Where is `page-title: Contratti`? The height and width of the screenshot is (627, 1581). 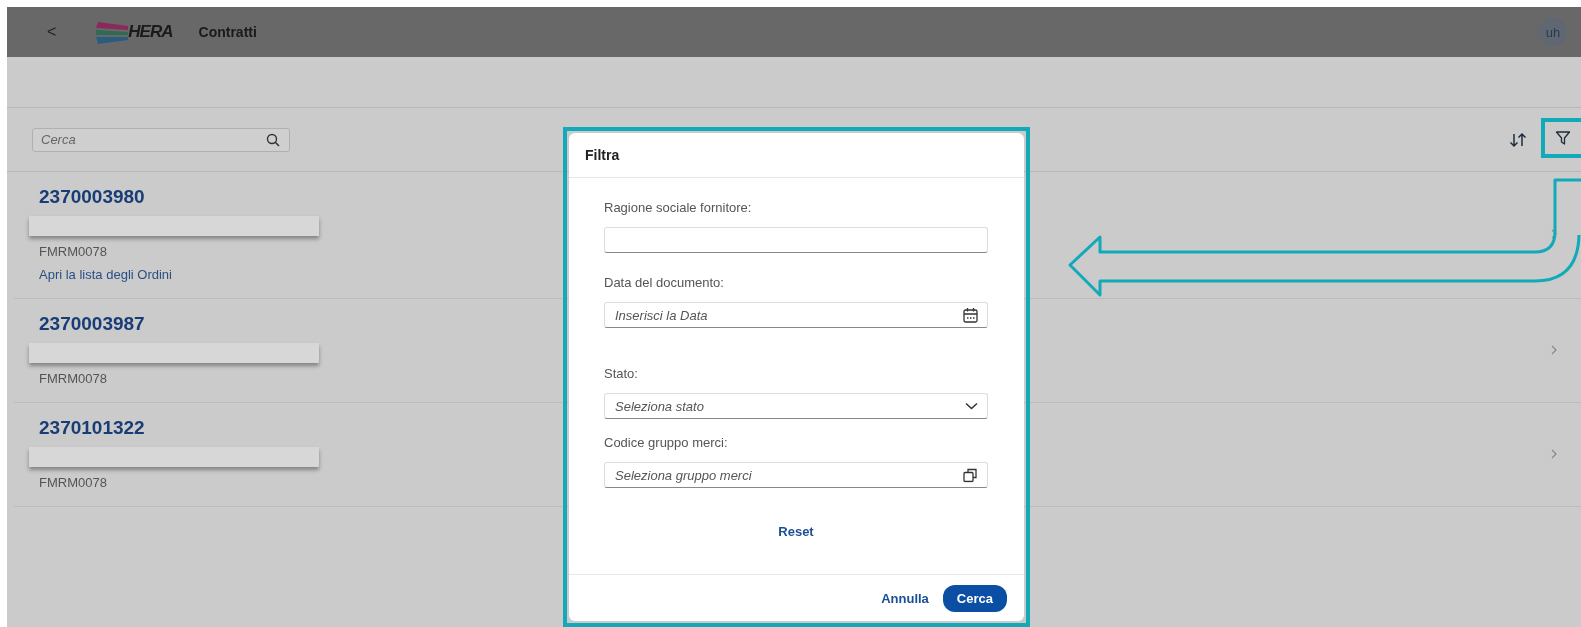 page-title: Contratti is located at coordinates (227, 32).